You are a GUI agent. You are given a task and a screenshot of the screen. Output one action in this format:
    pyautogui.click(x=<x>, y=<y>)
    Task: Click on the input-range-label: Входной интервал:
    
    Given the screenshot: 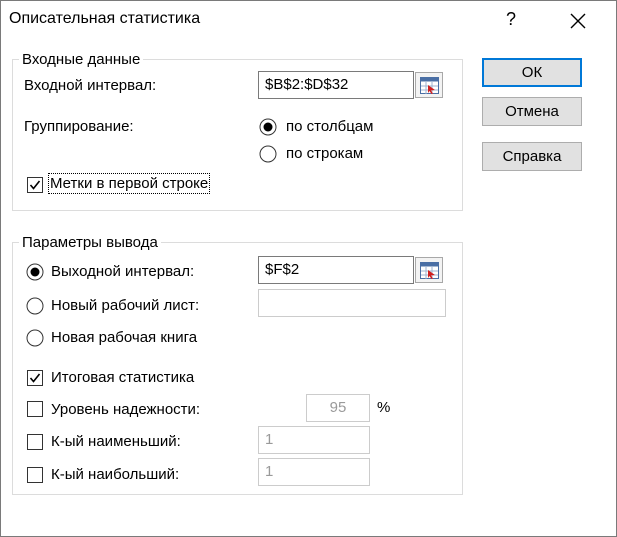 What is the action you would take?
    pyautogui.click(x=90, y=85)
    